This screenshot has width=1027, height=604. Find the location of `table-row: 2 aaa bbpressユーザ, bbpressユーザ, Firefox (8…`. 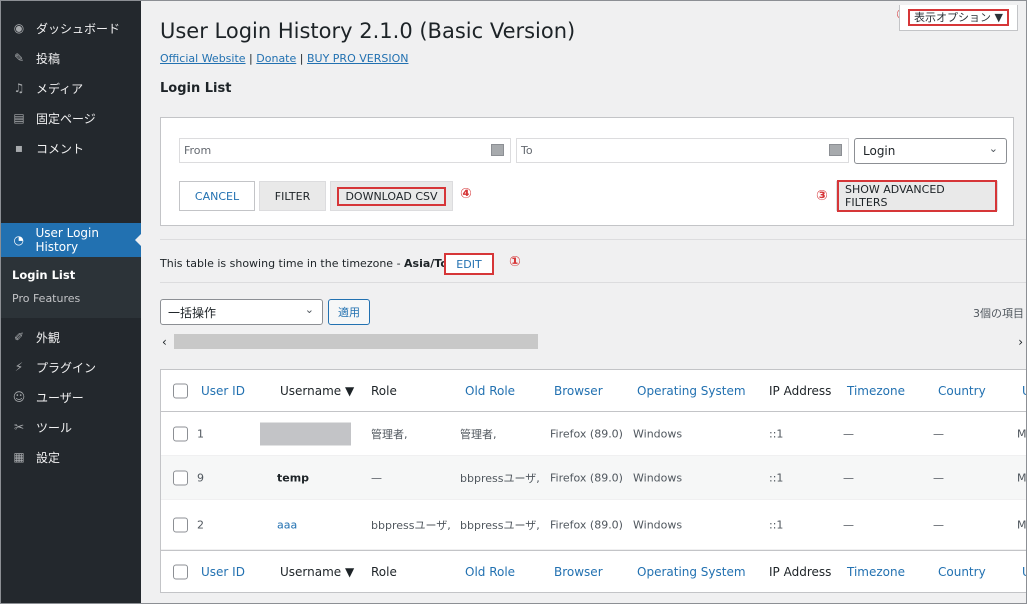

table-row: 2 aaa bbpressユーザ, bbpressユーザ, Firefox (8… is located at coordinates (593, 525).